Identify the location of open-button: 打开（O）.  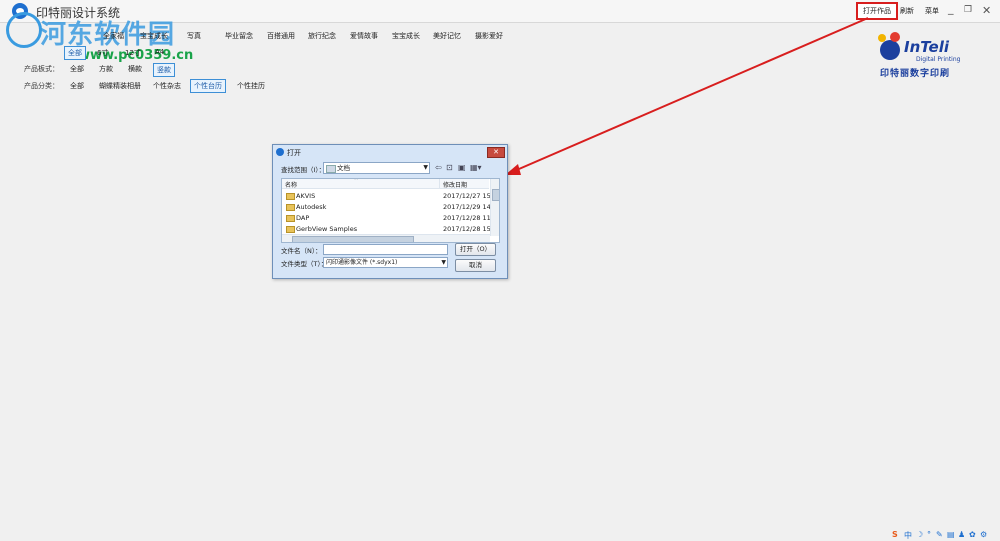
(475, 249).